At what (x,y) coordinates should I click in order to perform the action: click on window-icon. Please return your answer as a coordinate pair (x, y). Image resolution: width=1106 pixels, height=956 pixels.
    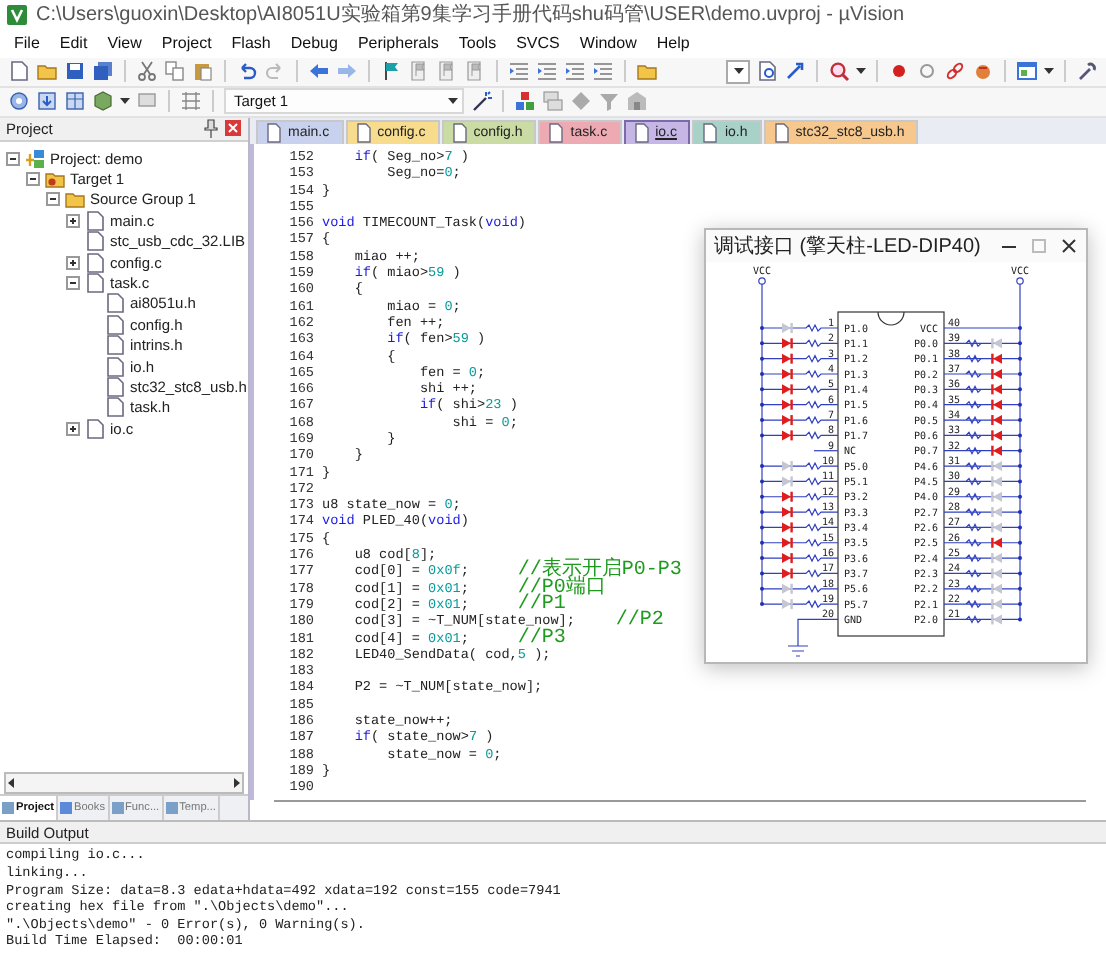
    Looking at the image, I should click on (1027, 71).